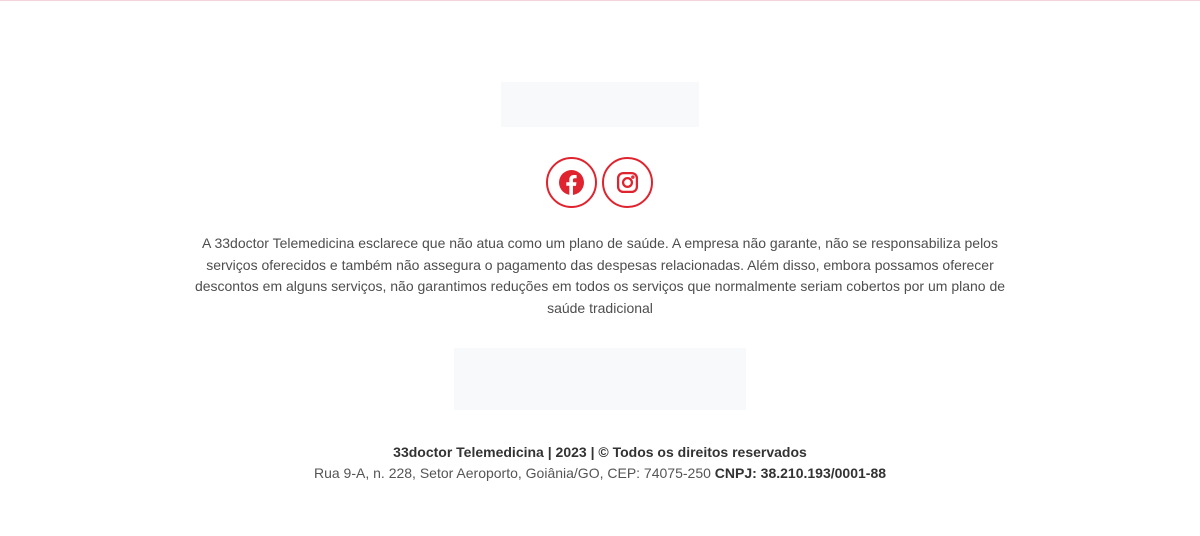  Describe the element at coordinates (600, 104) in the screenshot. I see `logo` at that location.